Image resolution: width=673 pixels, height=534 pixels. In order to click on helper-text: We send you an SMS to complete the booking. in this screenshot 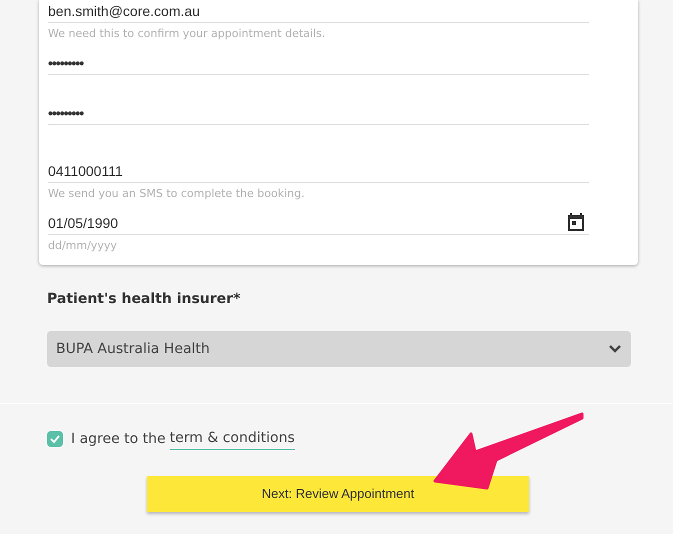, I will do `click(177, 194)`.